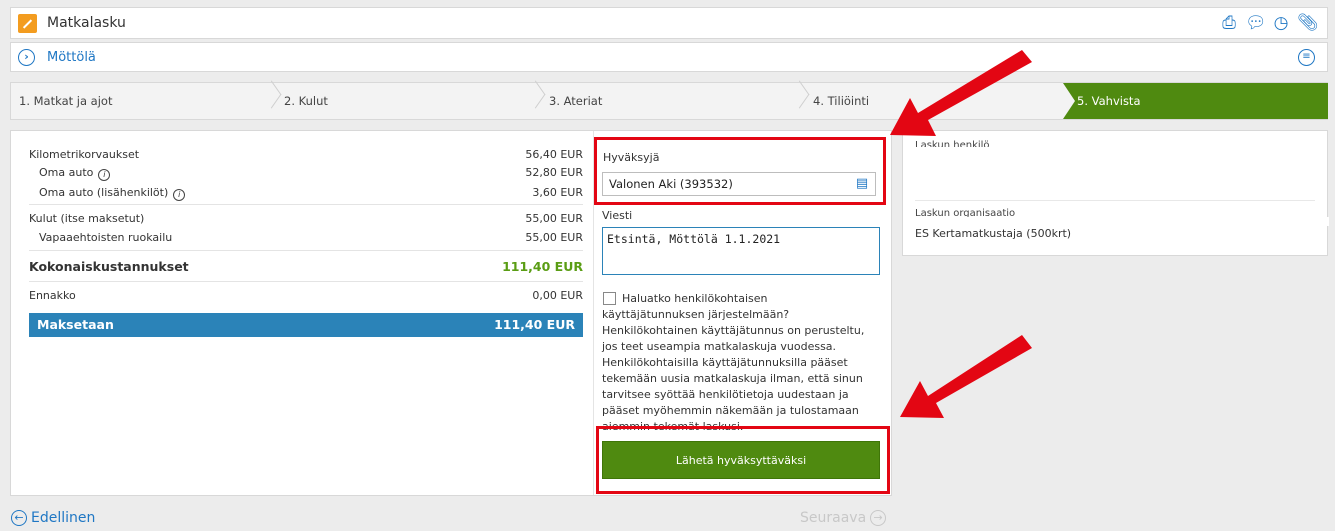 The height and width of the screenshot is (531, 1335). I want to click on menu-icon: ≡, so click(1306, 57).